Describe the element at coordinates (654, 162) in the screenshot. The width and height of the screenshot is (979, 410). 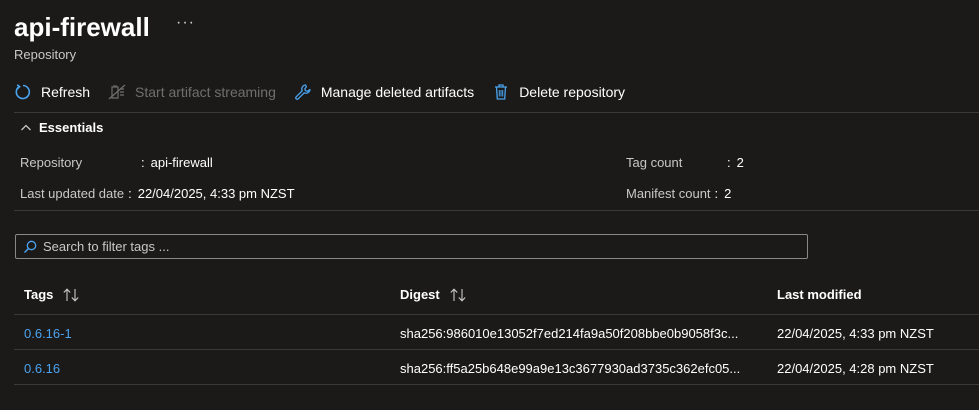
I see `tag-count-label: Tag count` at that location.